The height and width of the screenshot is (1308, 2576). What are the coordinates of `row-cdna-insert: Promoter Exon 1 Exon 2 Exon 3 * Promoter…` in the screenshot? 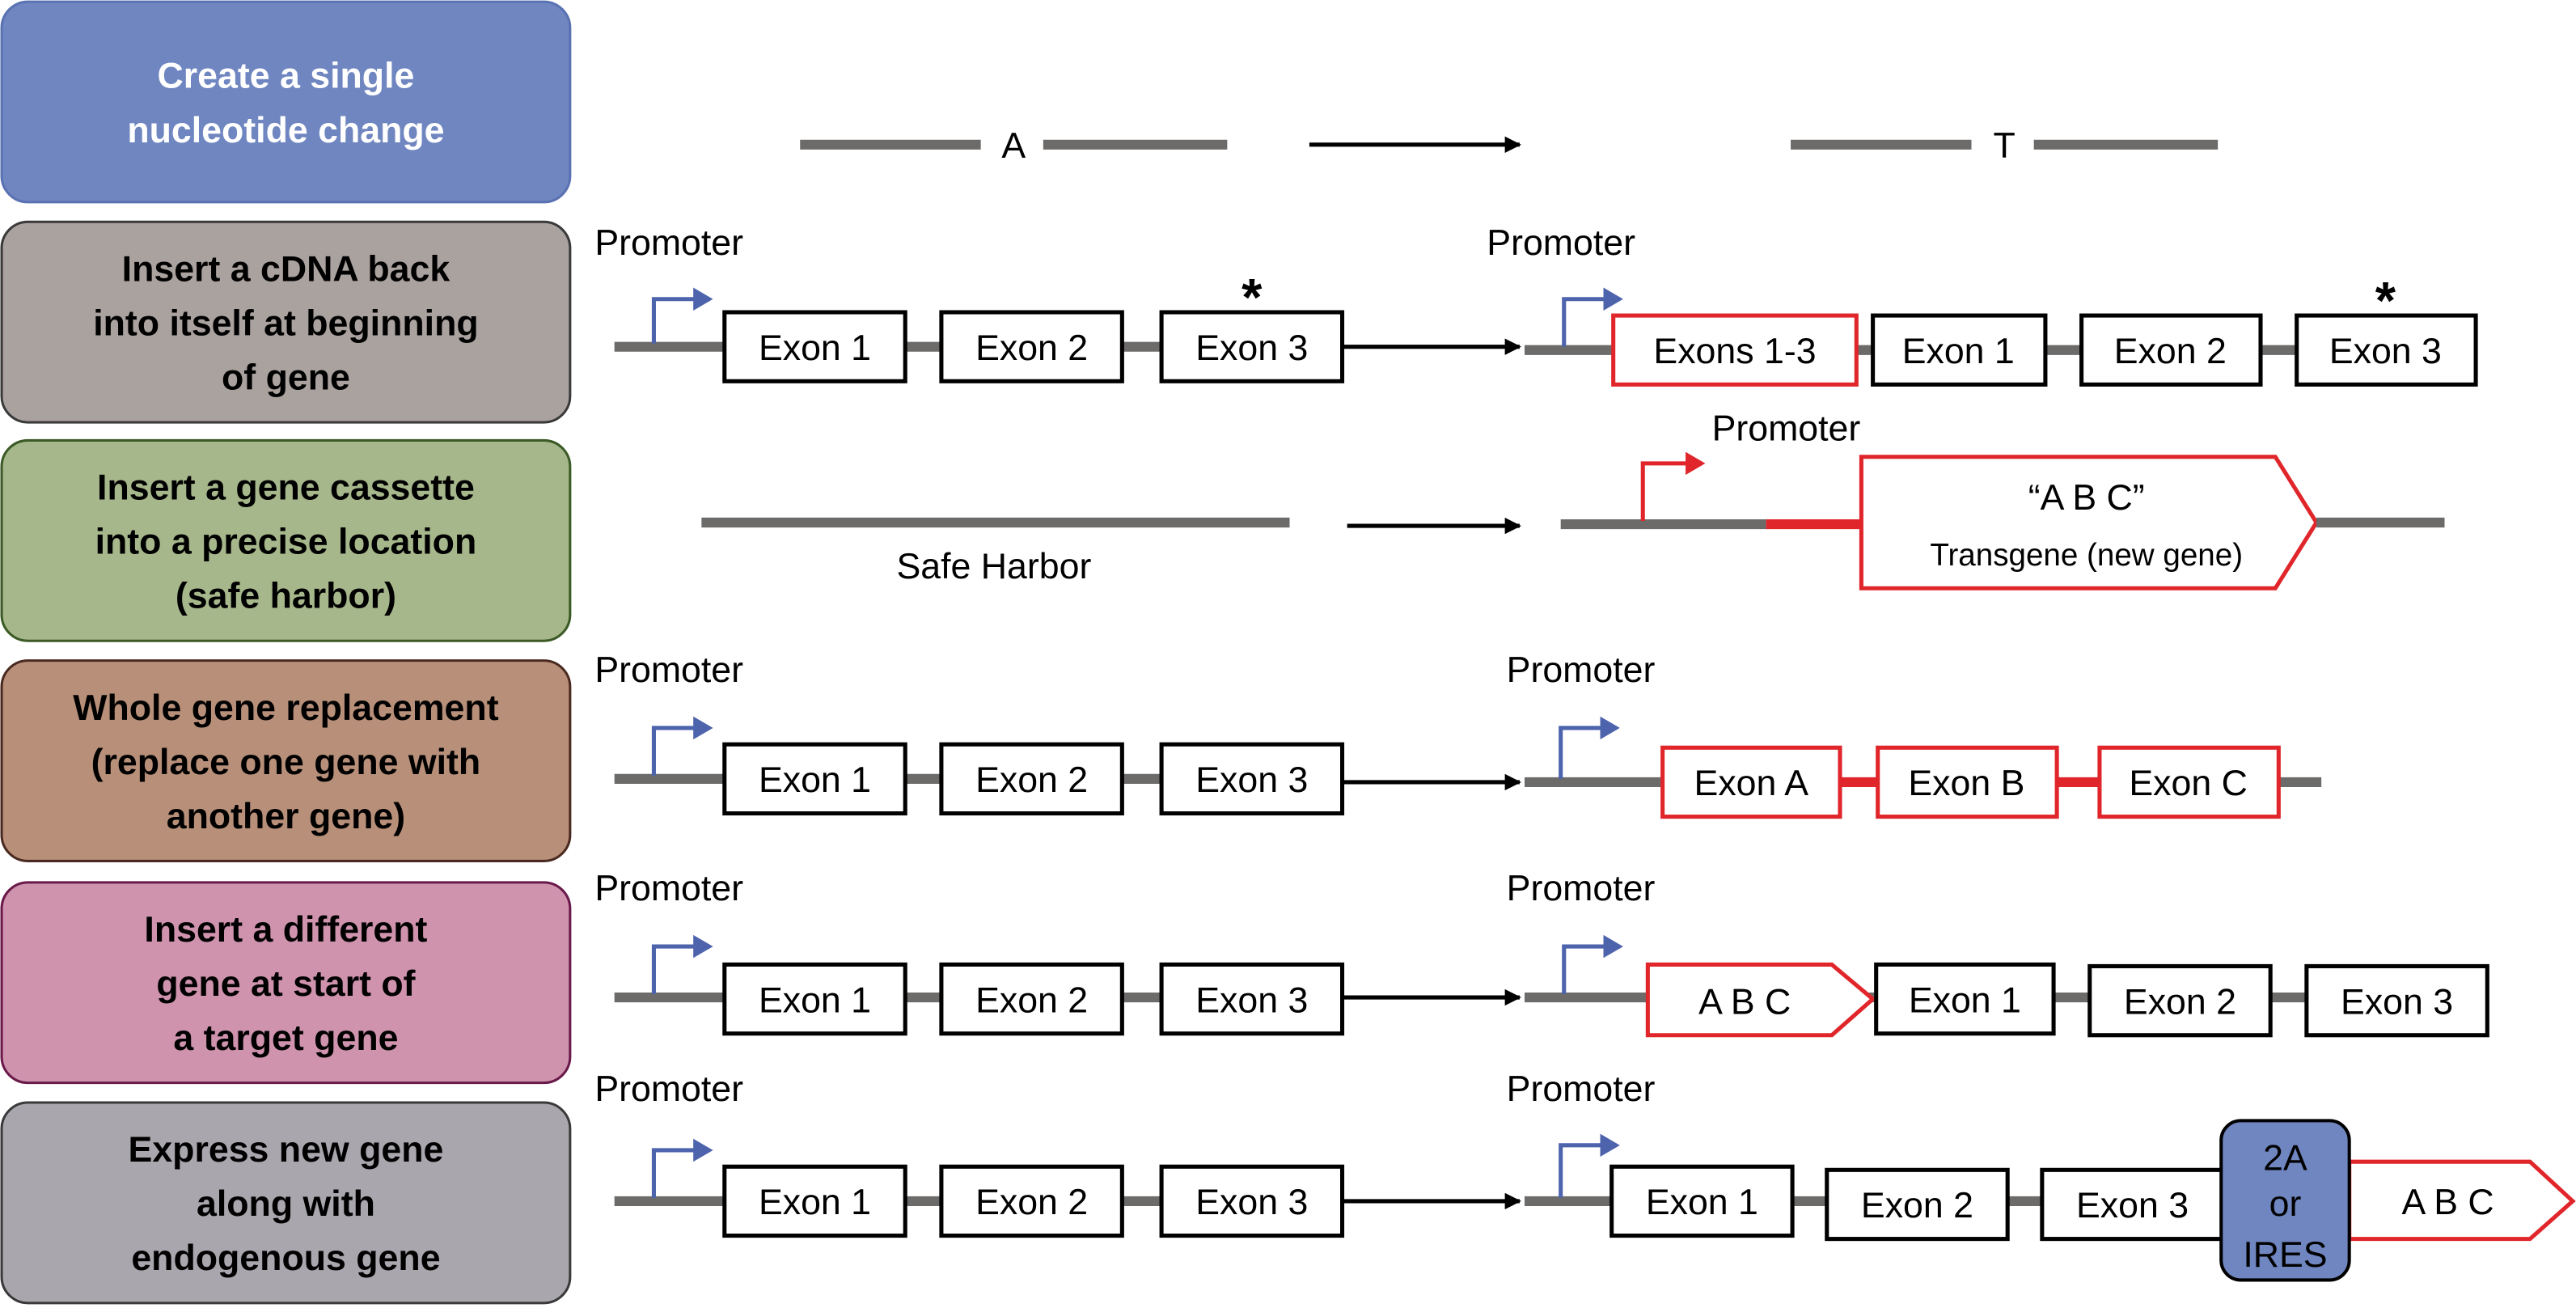 It's located at (1536, 305).